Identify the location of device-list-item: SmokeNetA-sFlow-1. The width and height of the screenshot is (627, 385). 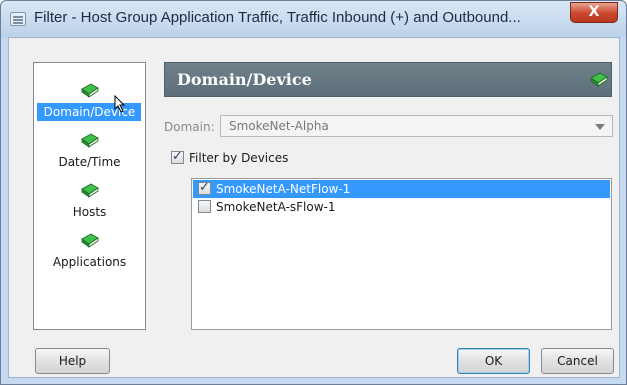
(401, 207).